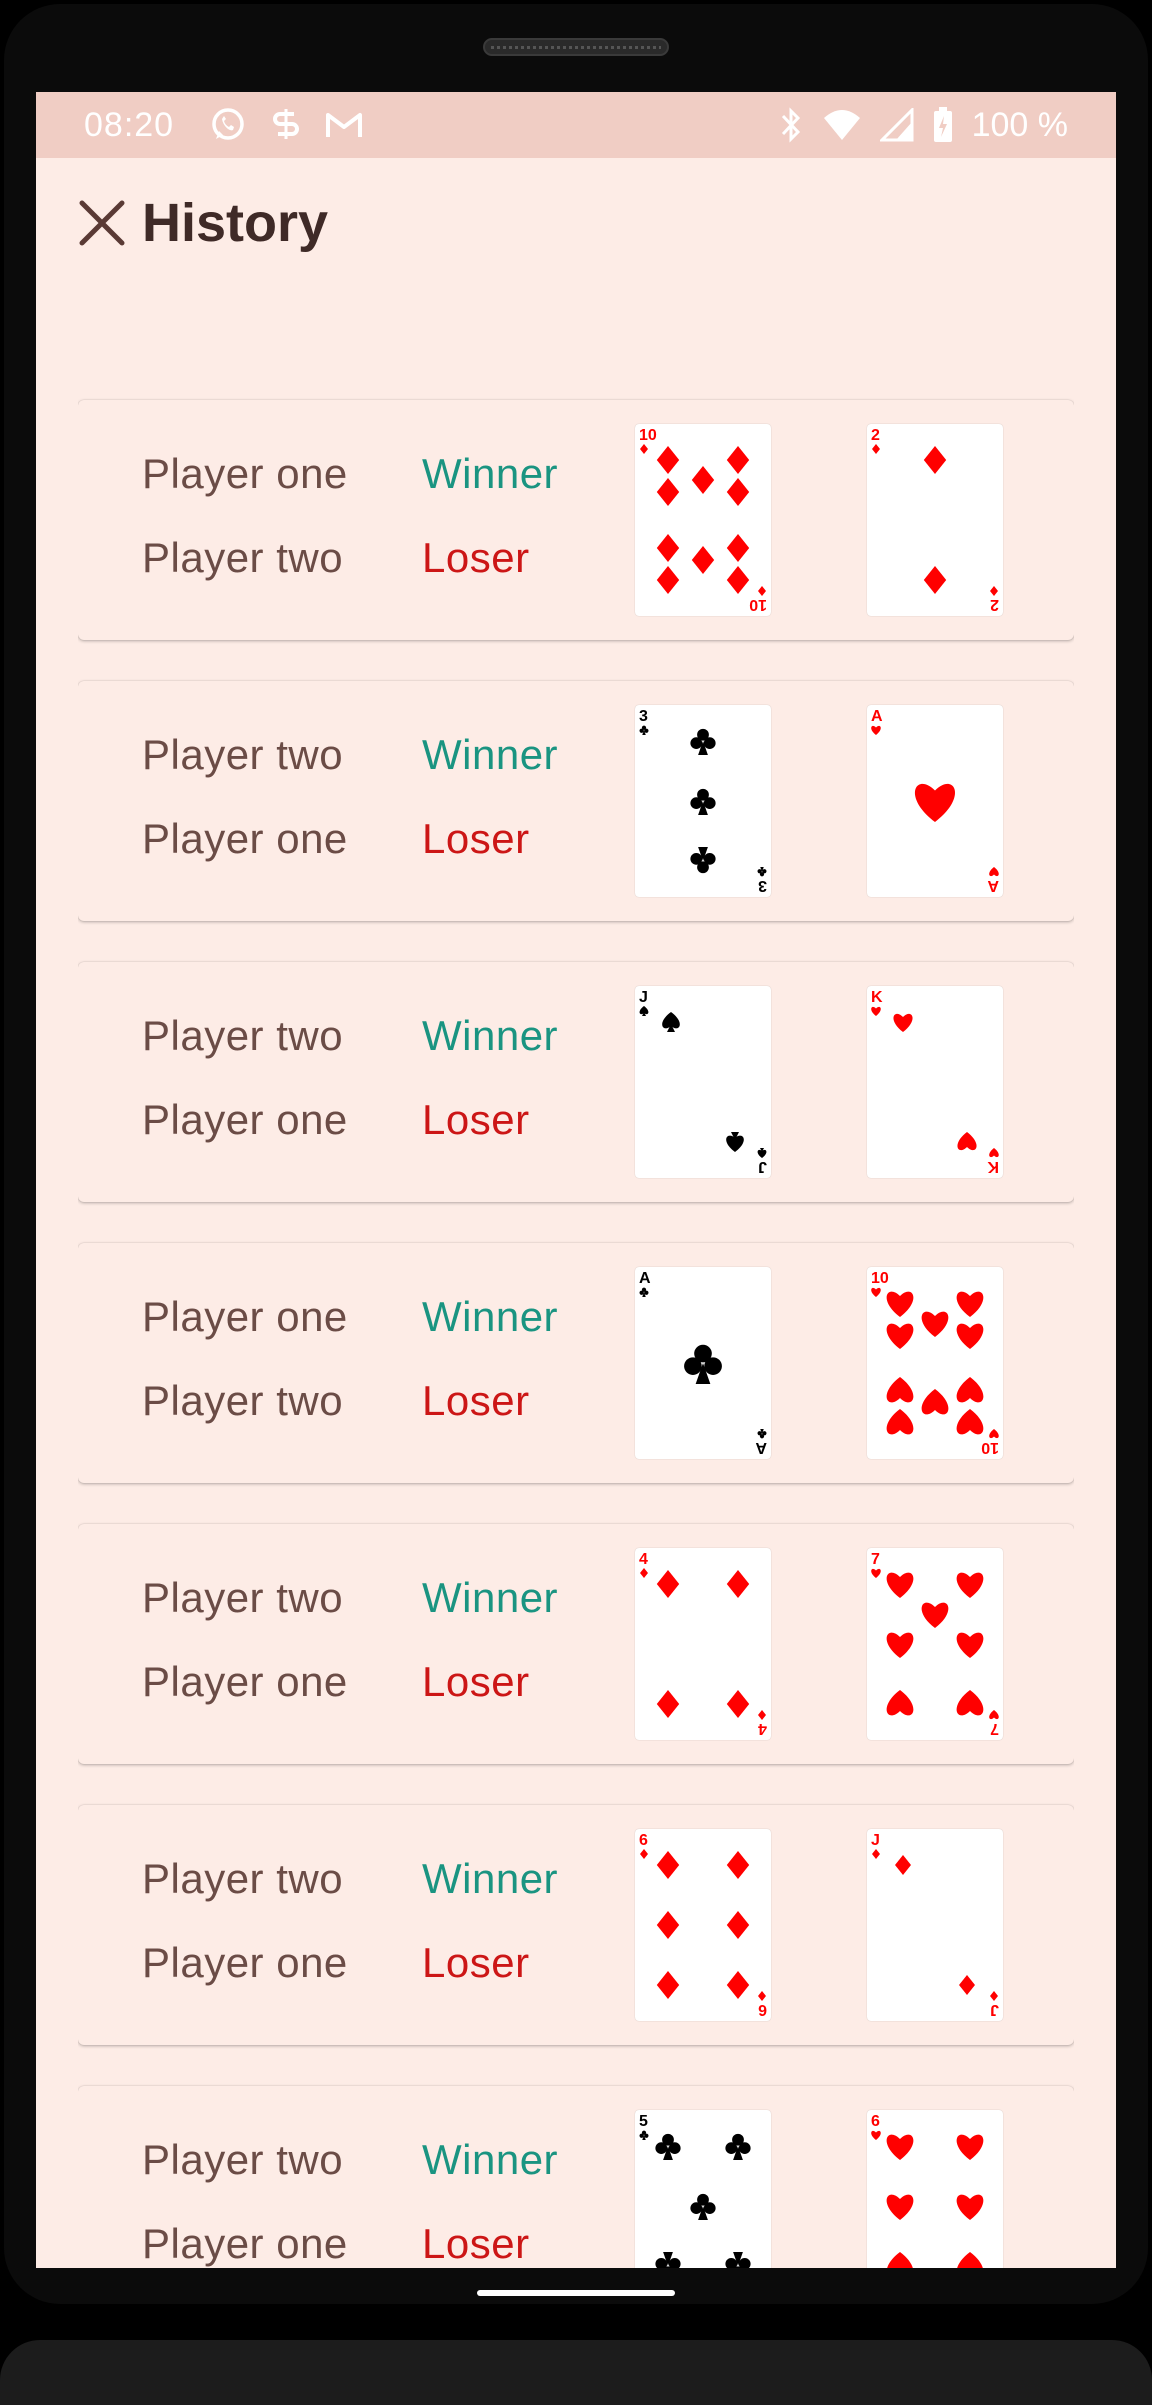 The height and width of the screenshot is (2405, 1152). Describe the element at coordinates (576, 125) in the screenshot. I see `status-bar: 08:20 100 %` at that location.